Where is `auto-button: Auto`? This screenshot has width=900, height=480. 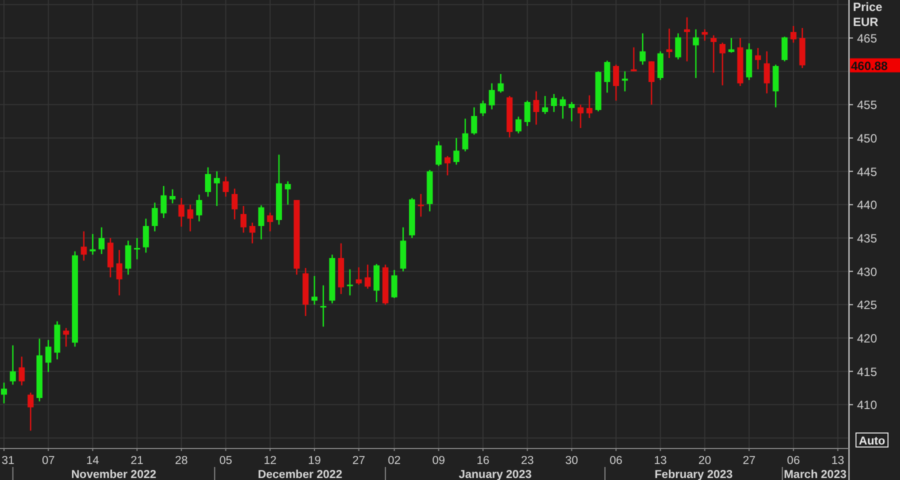 auto-button: Auto is located at coordinates (872, 440).